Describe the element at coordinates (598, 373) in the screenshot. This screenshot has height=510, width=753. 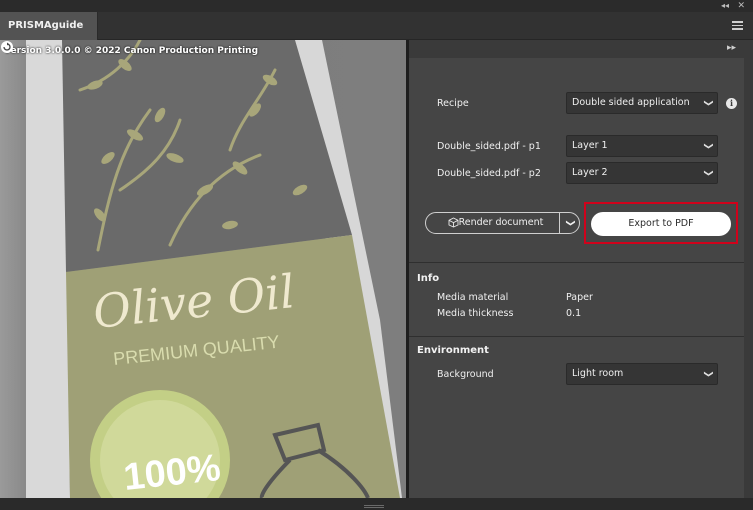
I see `background-select-value: Light room` at that location.